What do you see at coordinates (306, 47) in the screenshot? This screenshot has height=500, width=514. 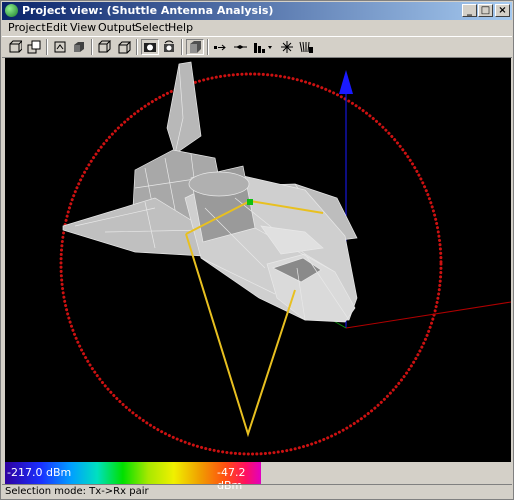 I see `antenna-icon` at bounding box center [306, 47].